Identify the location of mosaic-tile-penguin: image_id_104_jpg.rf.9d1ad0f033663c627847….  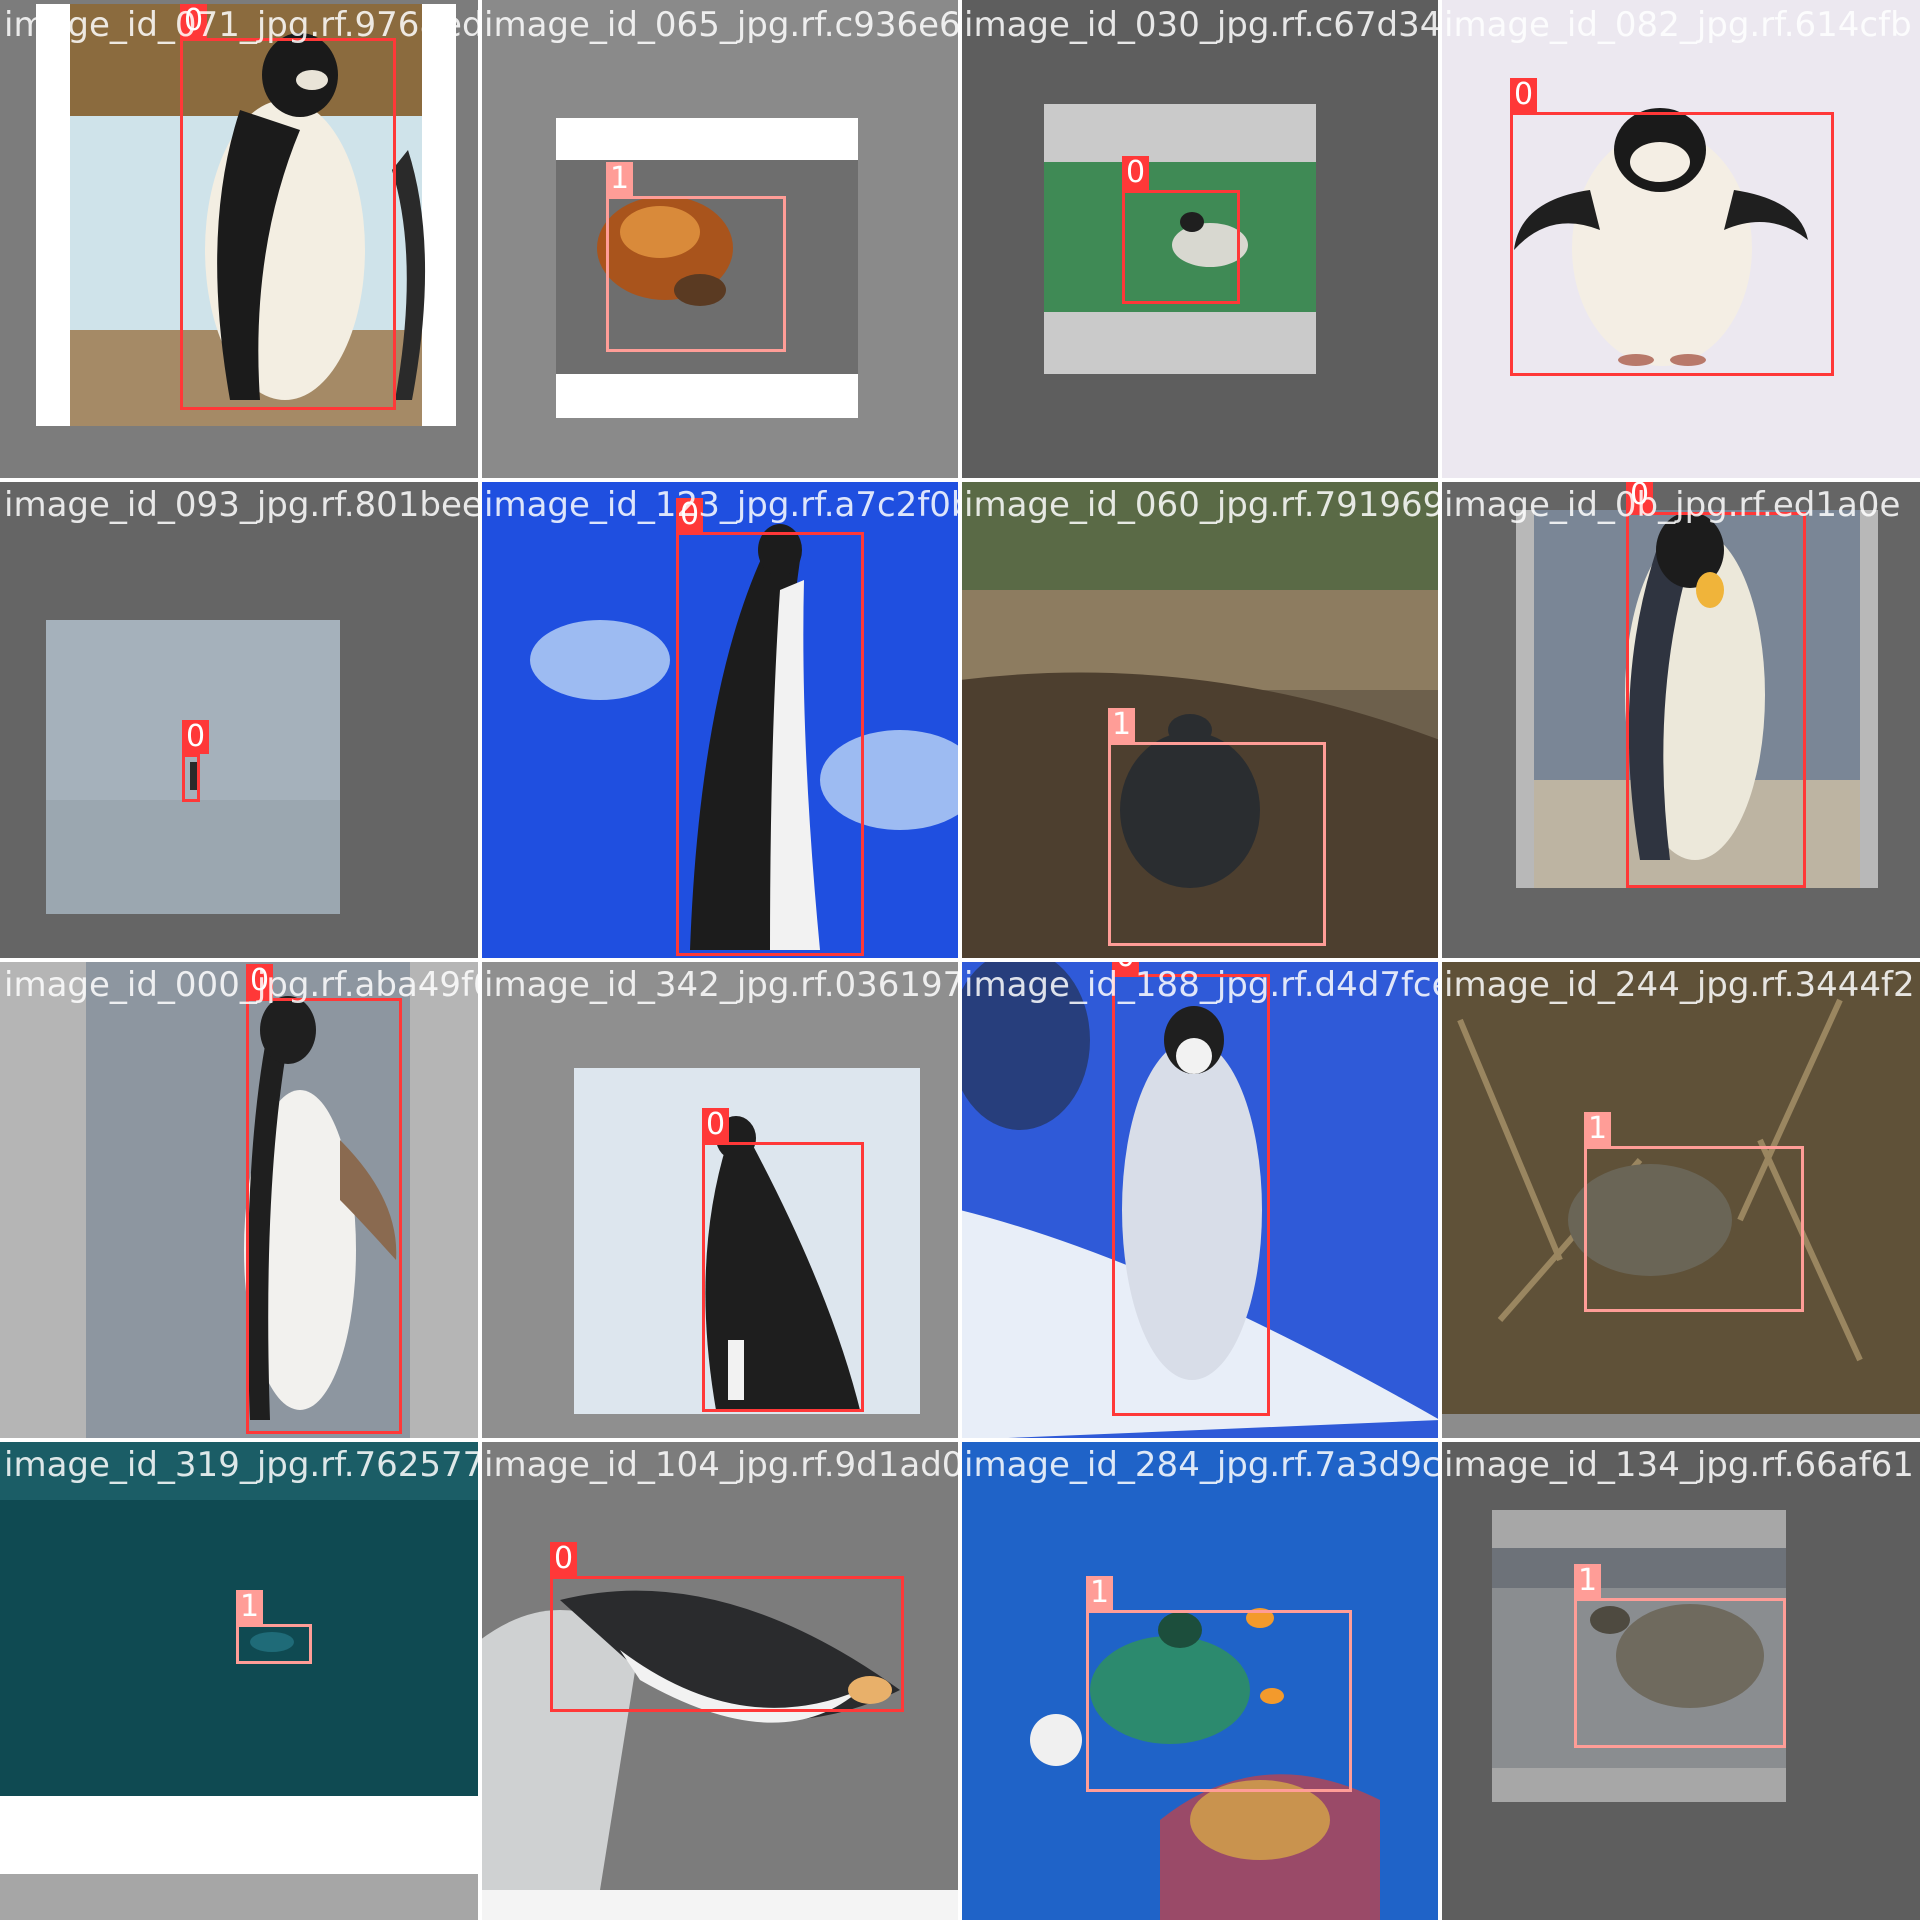
(720, 1680).